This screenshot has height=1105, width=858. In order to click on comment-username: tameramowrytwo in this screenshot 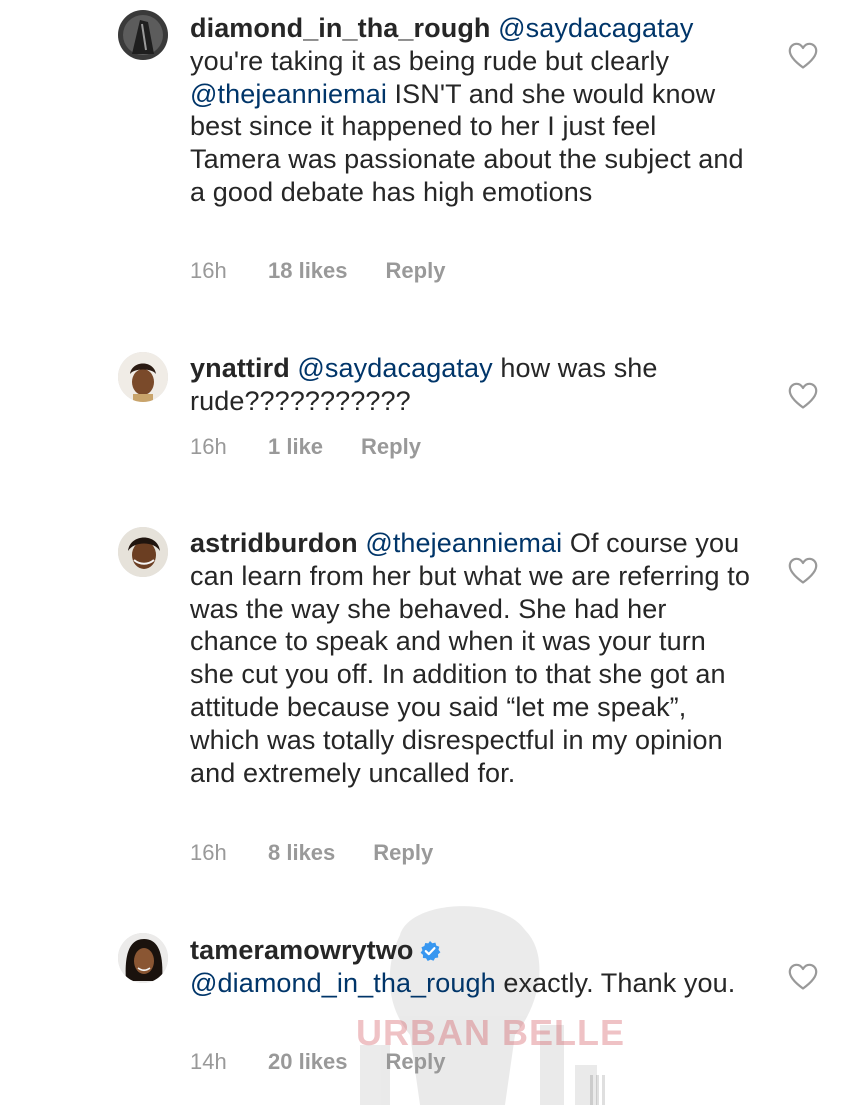, I will do `click(301, 950)`.